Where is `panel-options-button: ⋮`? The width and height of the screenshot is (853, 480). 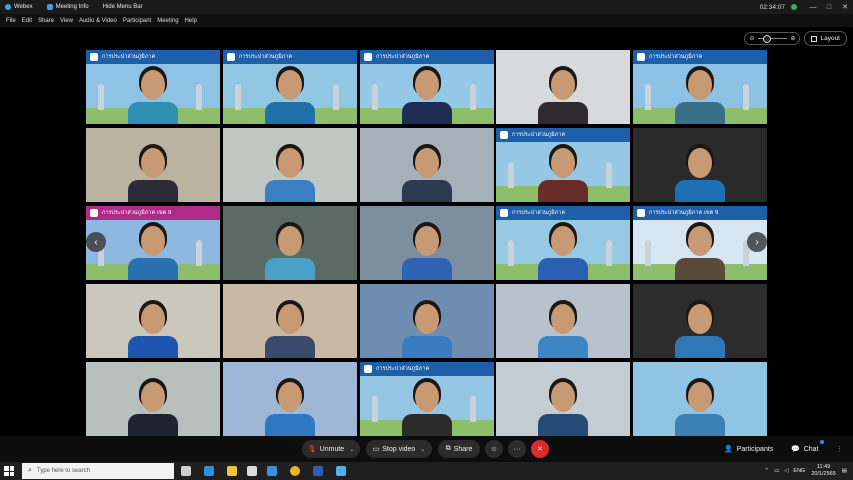 panel-options-button: ⋮ is located at coordinates (839, 449).